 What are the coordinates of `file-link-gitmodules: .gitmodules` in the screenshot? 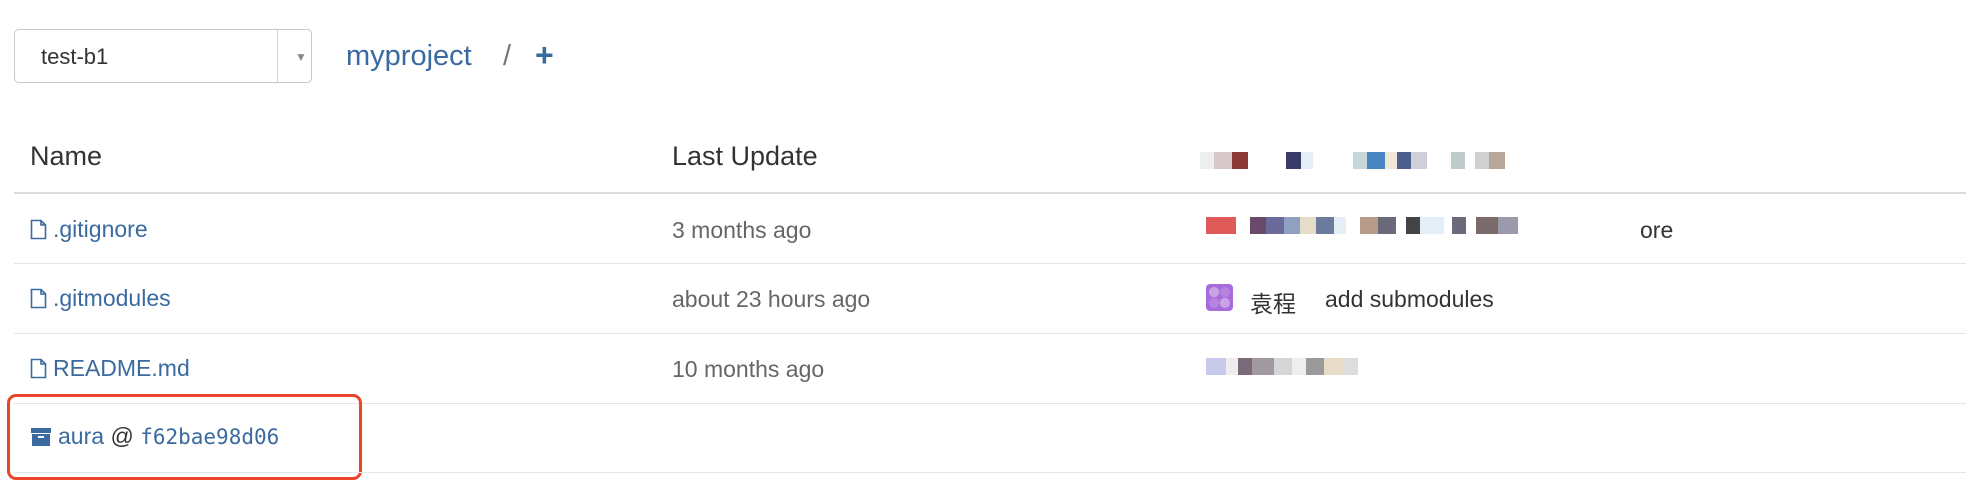 It's located at (100, 298).